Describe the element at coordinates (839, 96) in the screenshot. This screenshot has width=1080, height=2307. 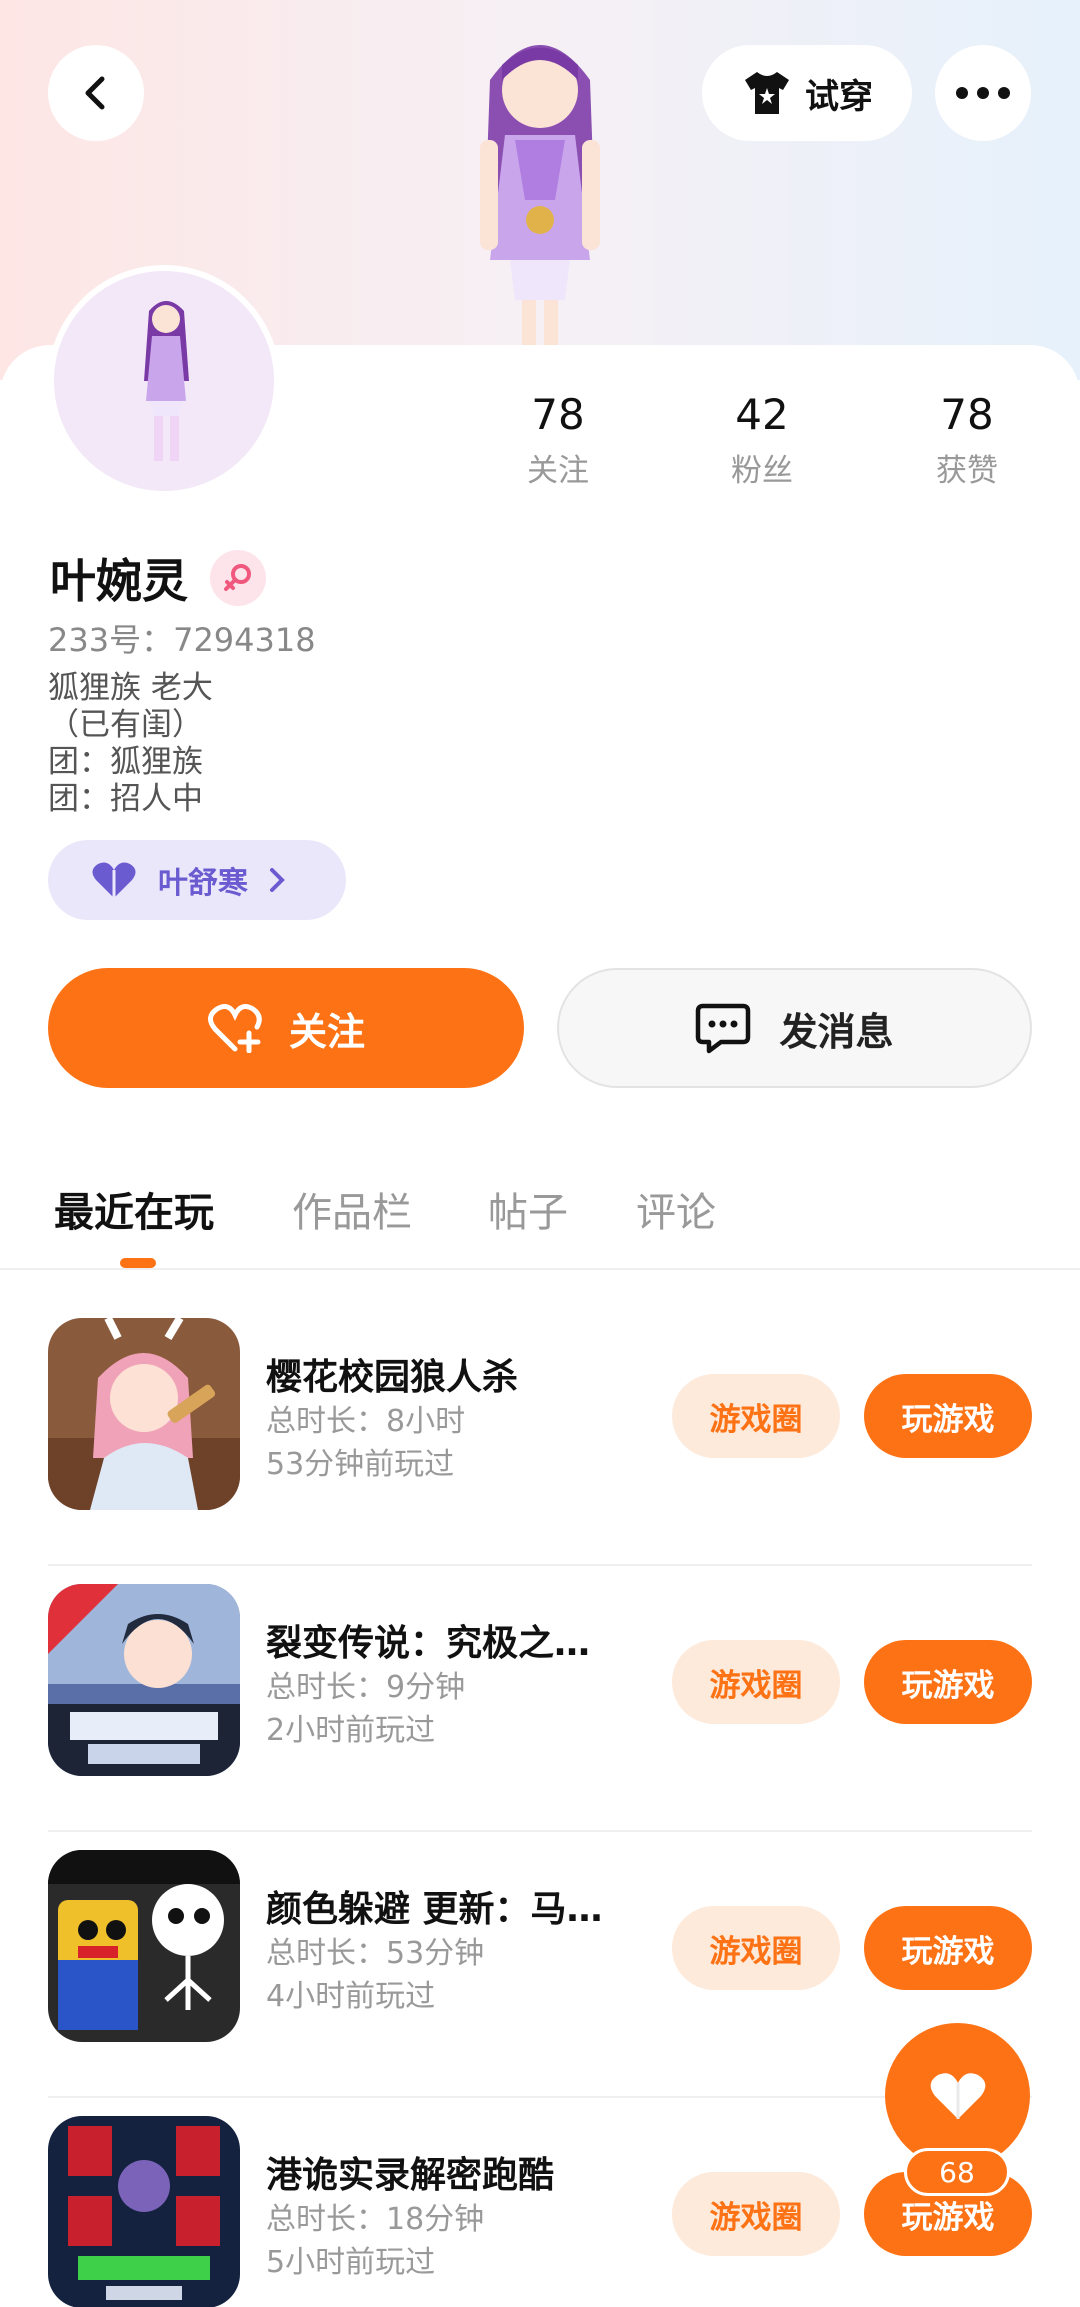
I see `try-on-label: 试穿` at that location.